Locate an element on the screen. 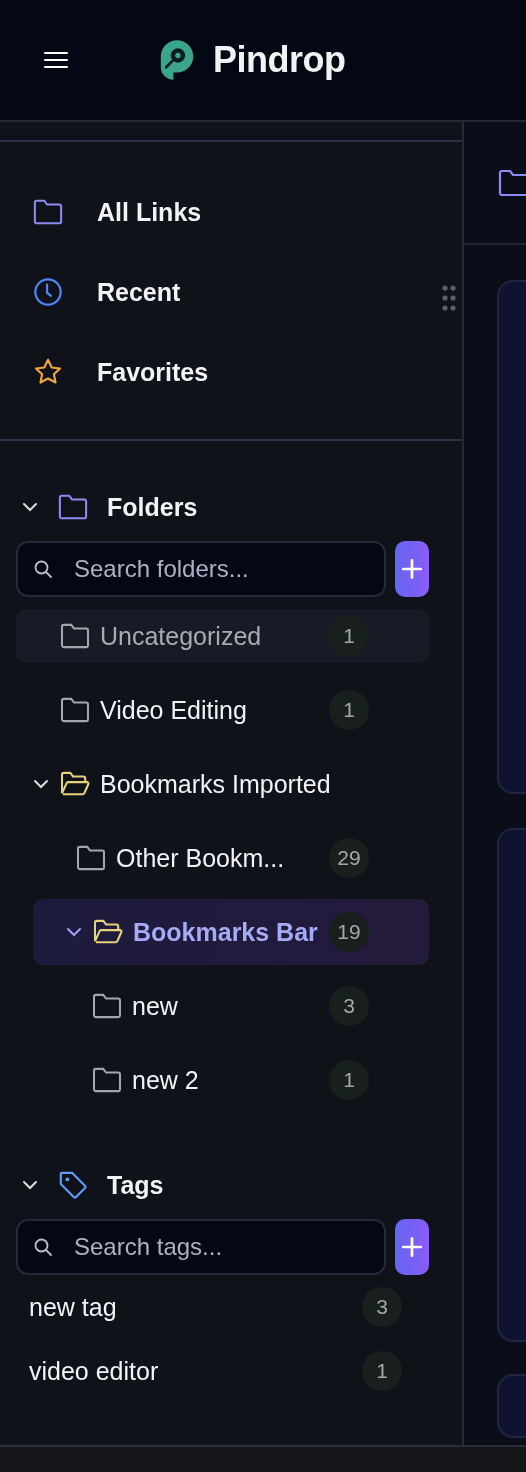 Image resolution: width=526 pixels, height=1472 pixels. folder-item: Other Bookm... 29 is located at coordinates (222, 858).